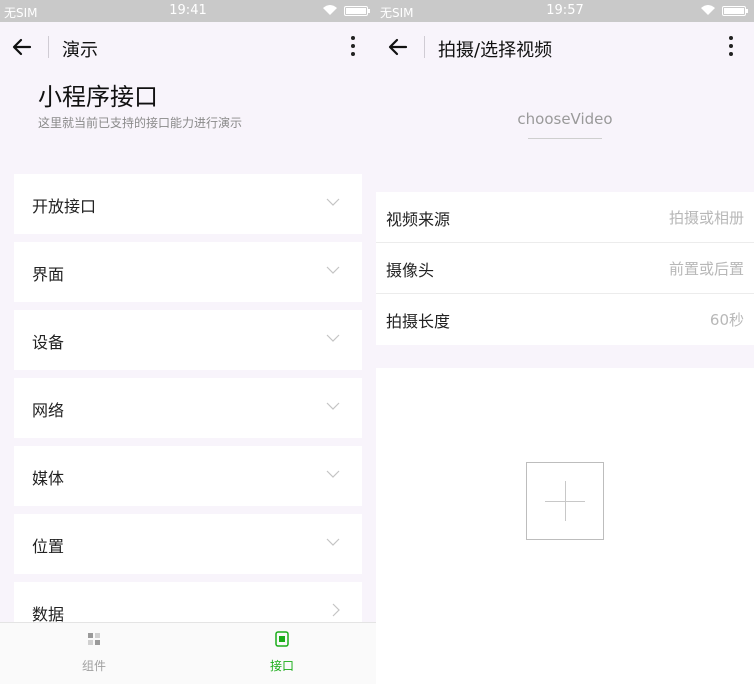  I want to click on hero-title: 小程序接口, so click(98, 97).